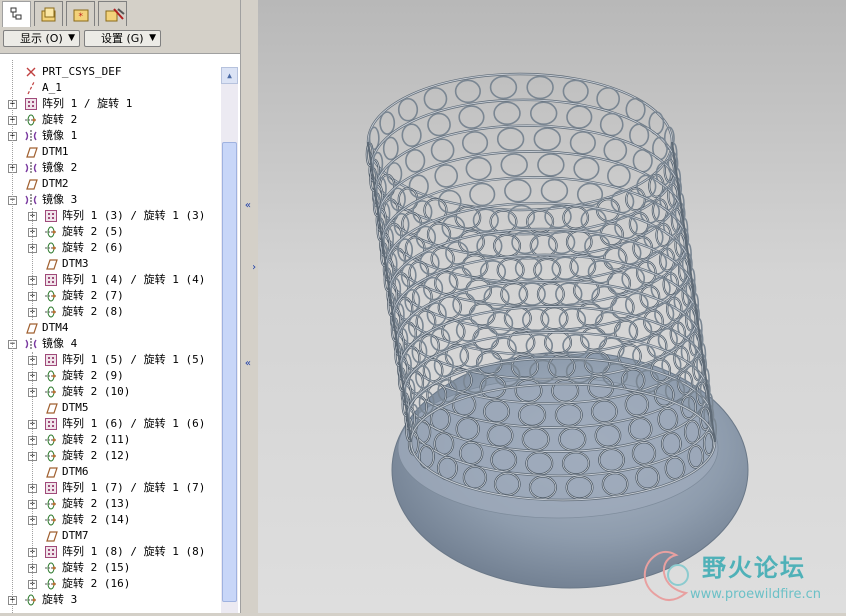  I want to click on tree-item: + 旋转 2 (13), so click(110, 504).